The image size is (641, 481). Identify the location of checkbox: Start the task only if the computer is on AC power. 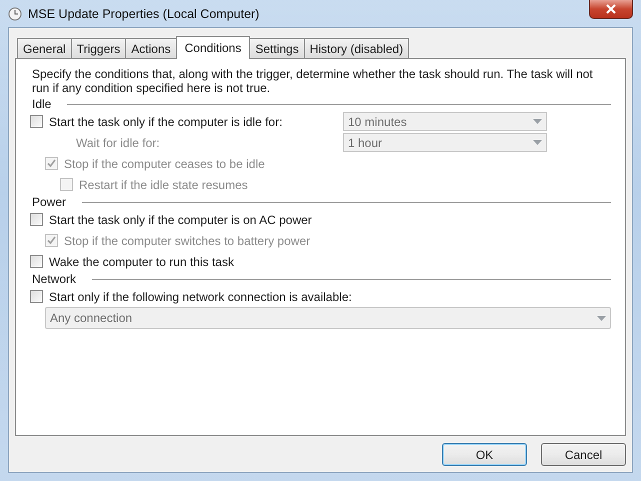
(171, 219).